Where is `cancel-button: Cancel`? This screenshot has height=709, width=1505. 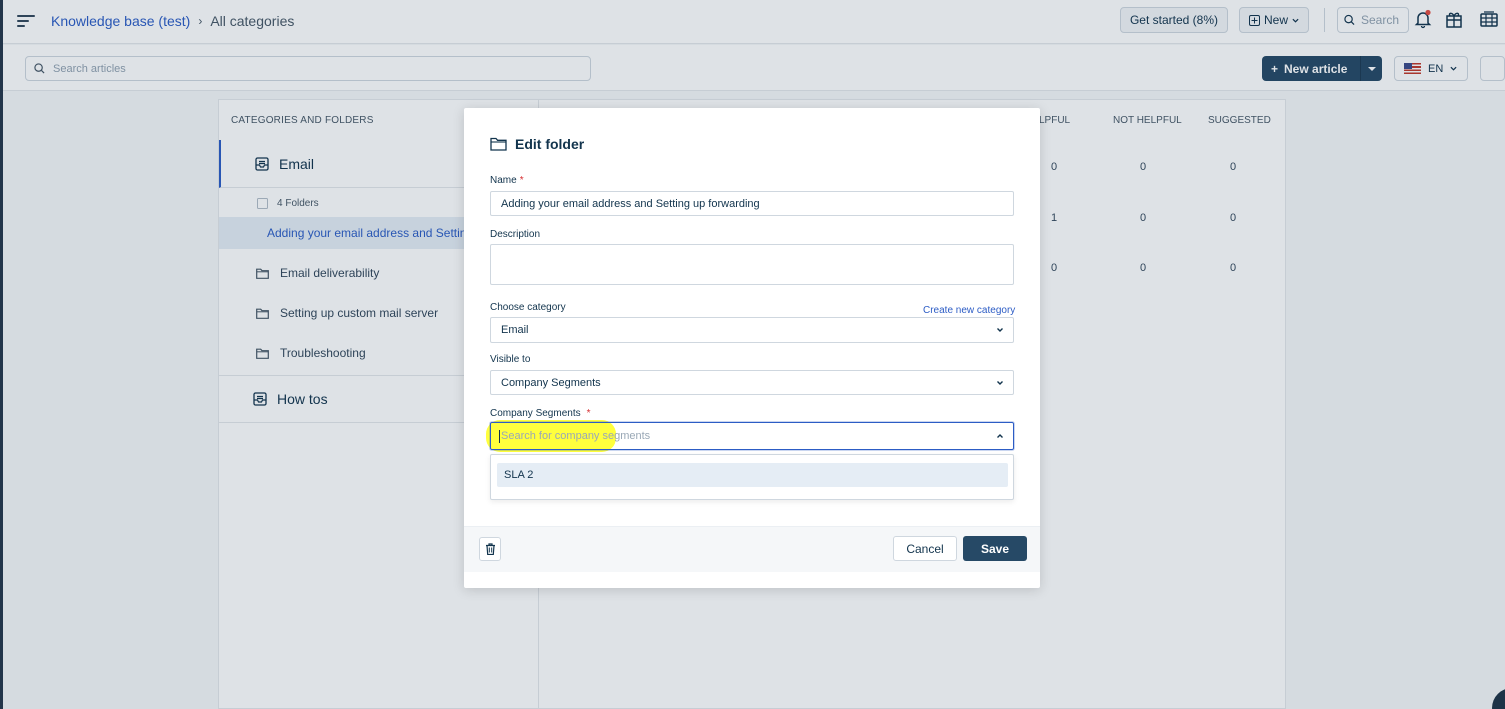 cancel-button: Cancel is located at coordinates (925, 548).